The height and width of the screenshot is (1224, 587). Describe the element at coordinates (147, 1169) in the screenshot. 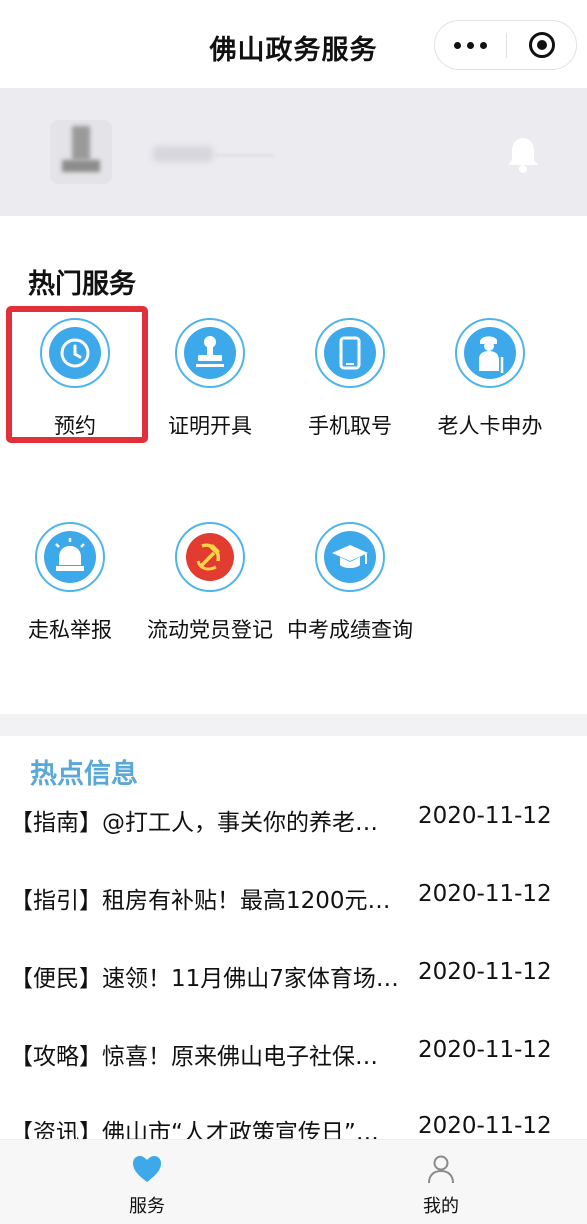

I see `heart-icon` at that location.